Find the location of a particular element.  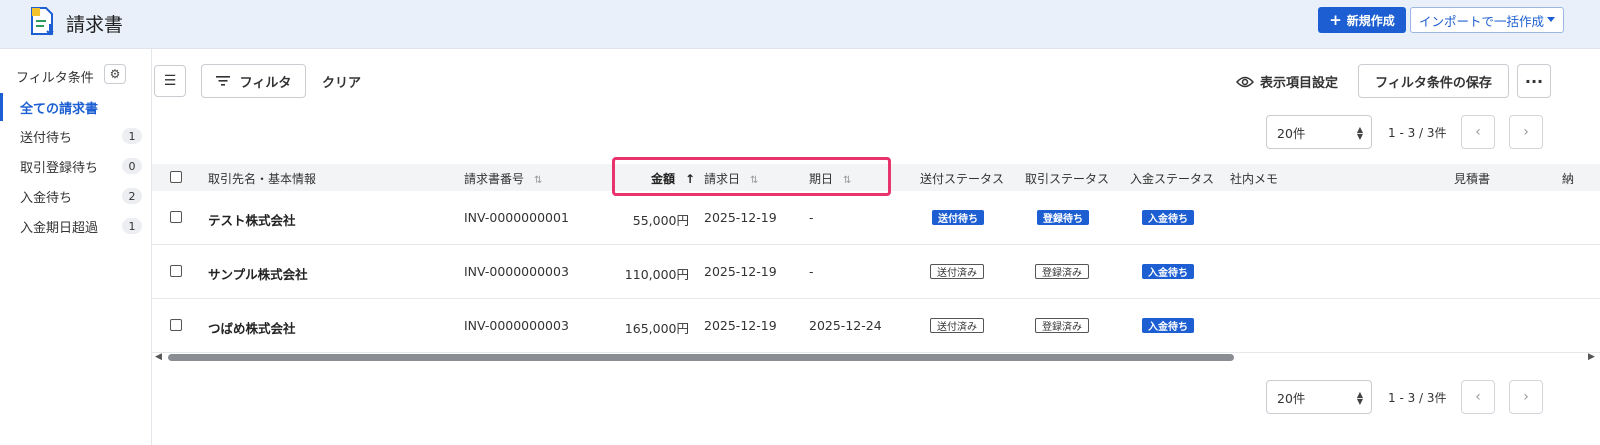

clear-button: クリア is located at coordinates (341, 81).